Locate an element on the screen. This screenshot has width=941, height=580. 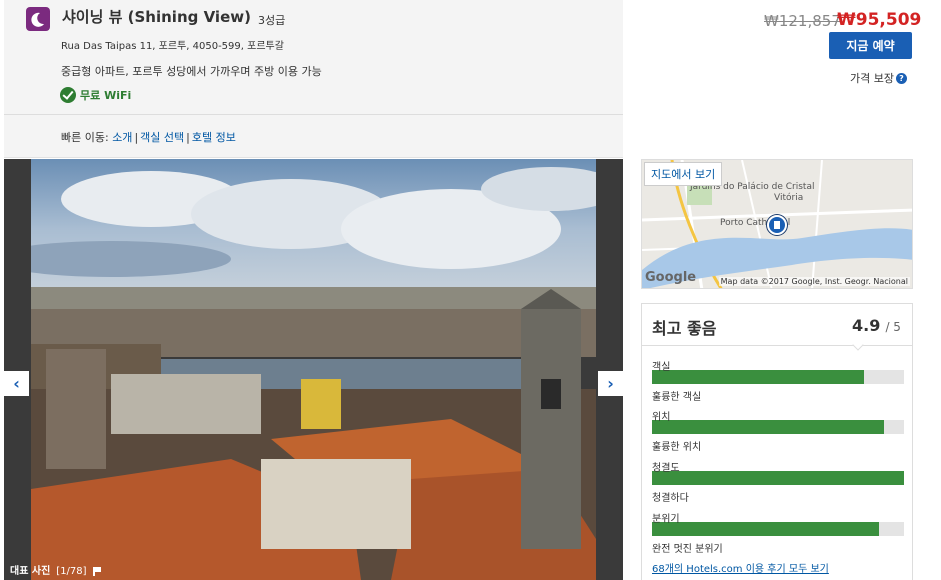
quick-nav-label: 빠른 이동: is located at coordinates (85, 137).